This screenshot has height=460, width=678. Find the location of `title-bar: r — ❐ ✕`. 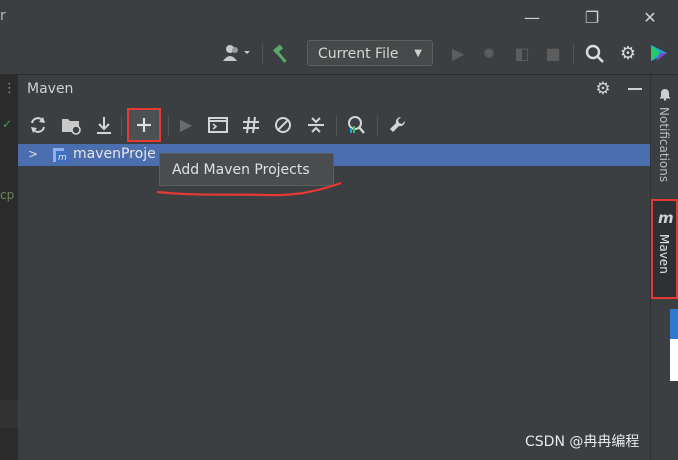

title-bar: r — ❐ ✕ is located at coordinates (339, 18).